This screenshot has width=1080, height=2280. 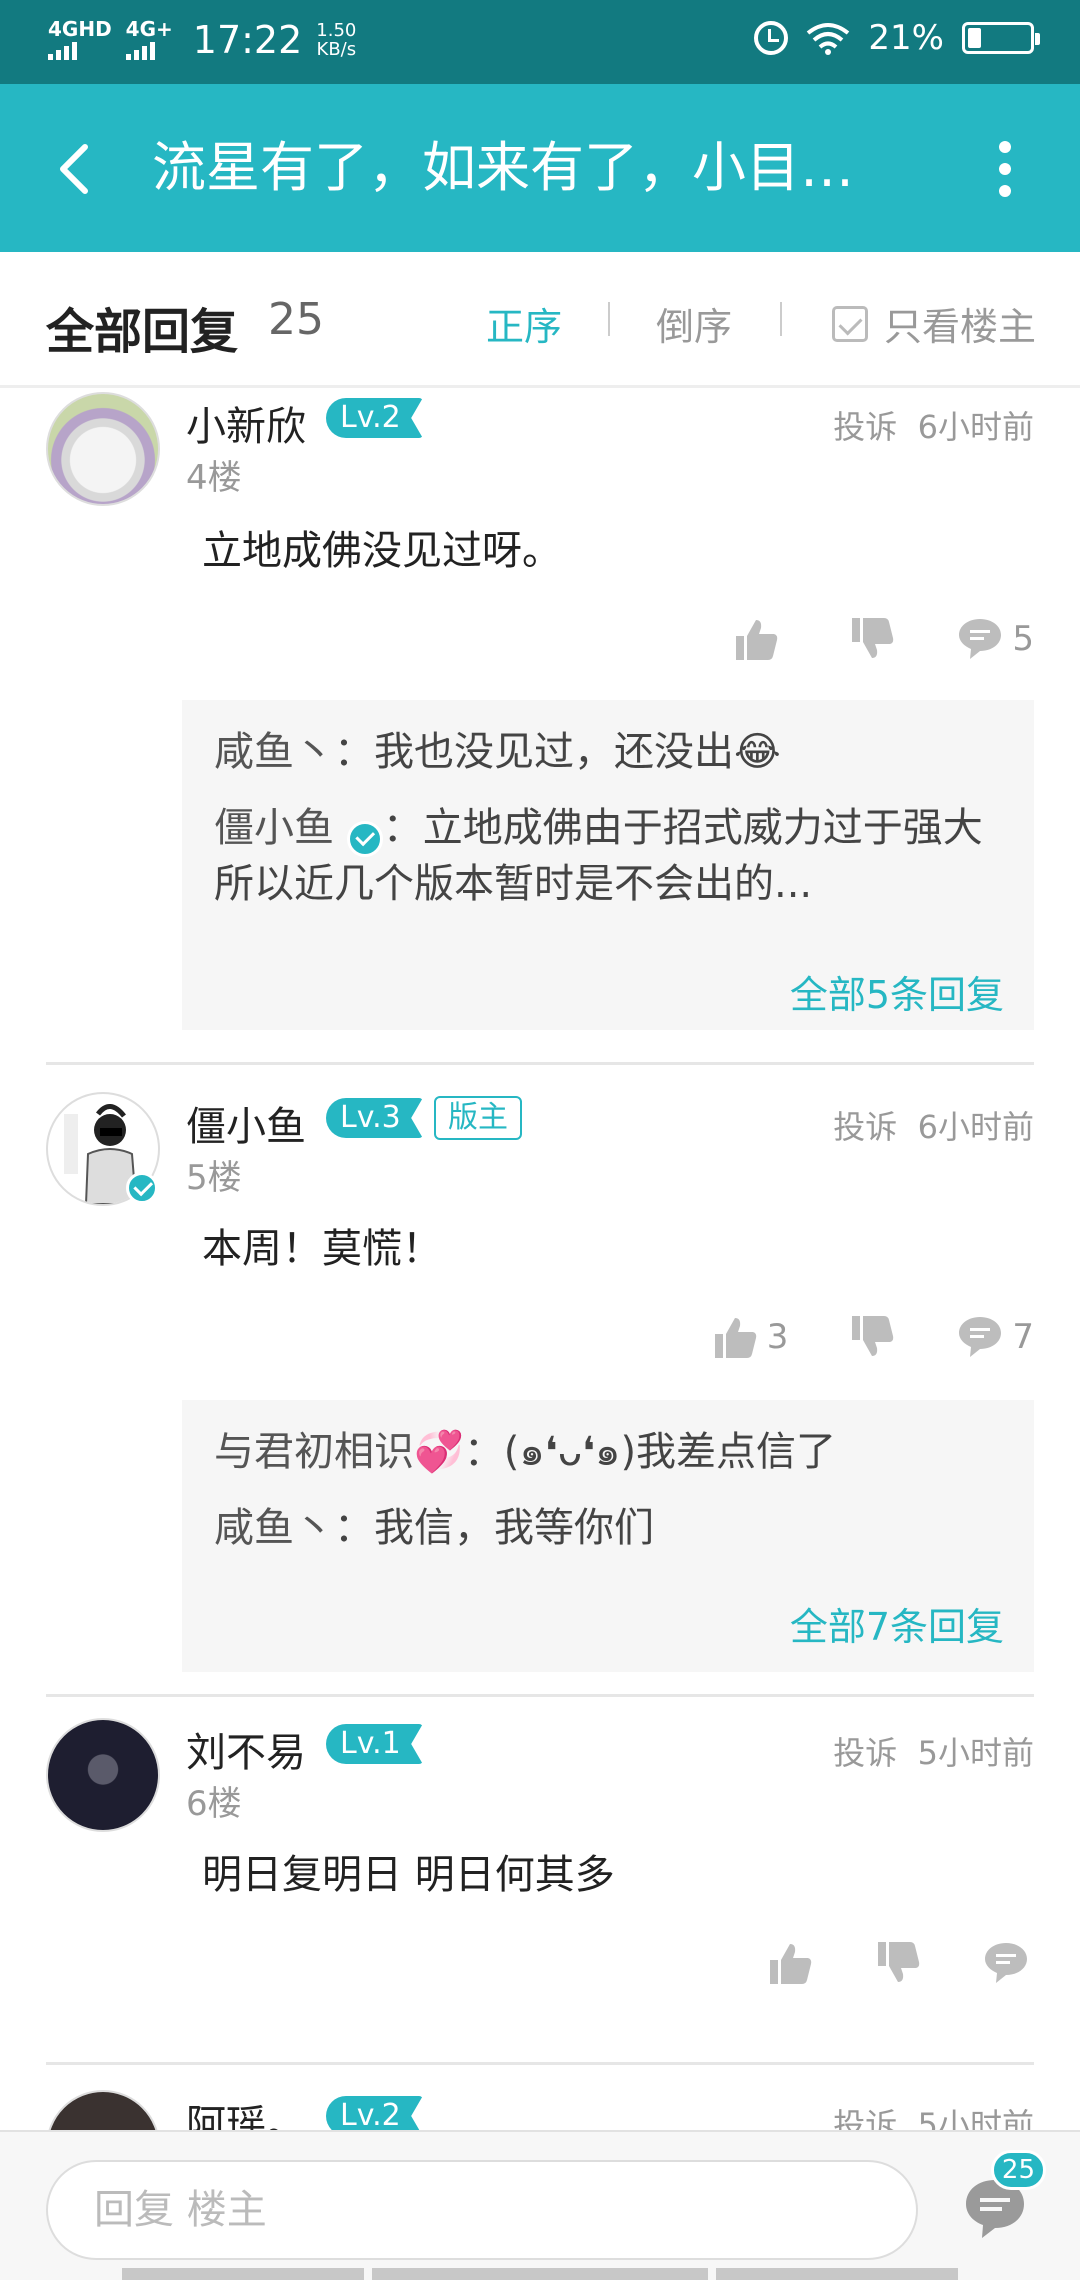 What do you see at coordinates (771, 38) in the screenshot?
I see `alarm-icon` at bounding box center [771, 38].